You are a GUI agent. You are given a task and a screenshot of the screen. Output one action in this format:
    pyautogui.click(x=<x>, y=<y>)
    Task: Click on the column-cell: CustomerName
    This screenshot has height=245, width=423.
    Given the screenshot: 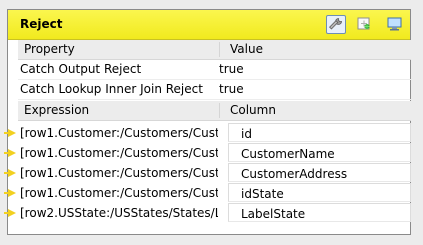 What is the action you would take?
    pyautogui.click(x=319, y=152)
    